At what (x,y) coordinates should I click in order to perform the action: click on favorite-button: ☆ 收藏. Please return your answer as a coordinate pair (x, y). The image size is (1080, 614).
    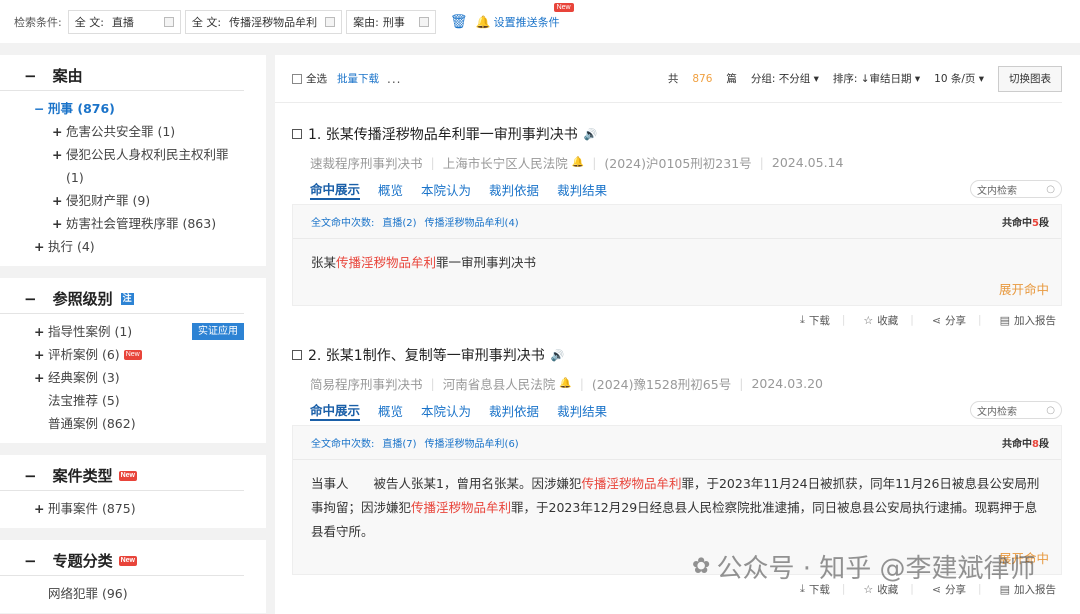
    Looking at the image, I should click on (880, 320).